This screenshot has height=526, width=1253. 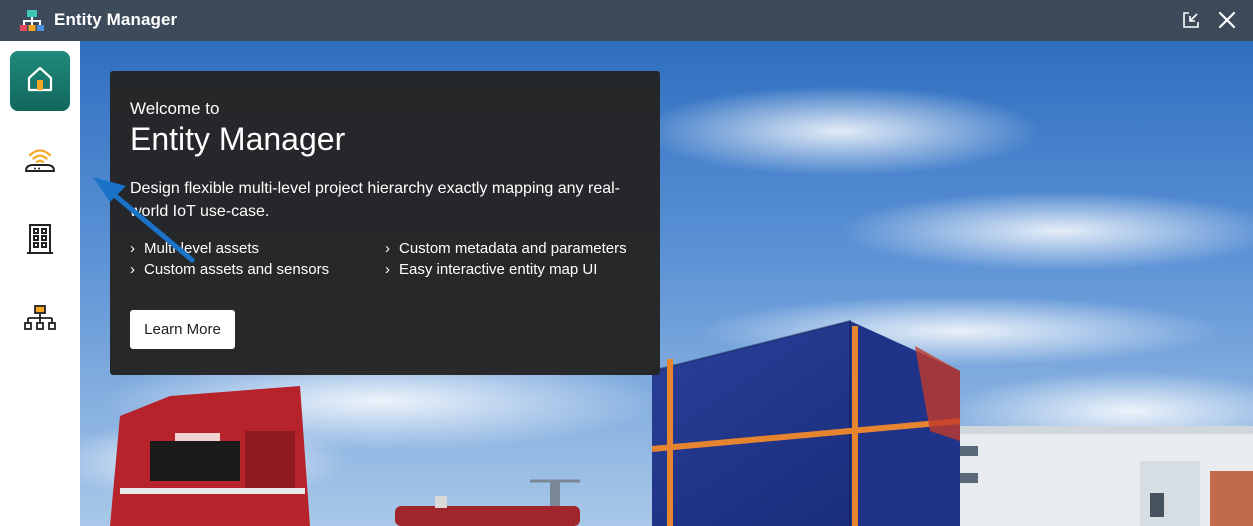 I want to click on sidebar-item-assets, so click(x=40, y=241).